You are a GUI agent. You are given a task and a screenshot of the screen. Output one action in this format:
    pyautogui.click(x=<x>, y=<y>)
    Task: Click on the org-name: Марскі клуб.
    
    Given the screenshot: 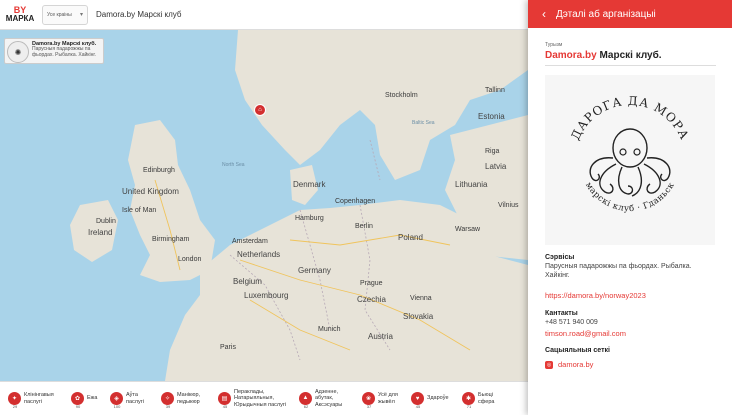 What is the action you would take?
    pyautogui.click(x=629, y=55)
    